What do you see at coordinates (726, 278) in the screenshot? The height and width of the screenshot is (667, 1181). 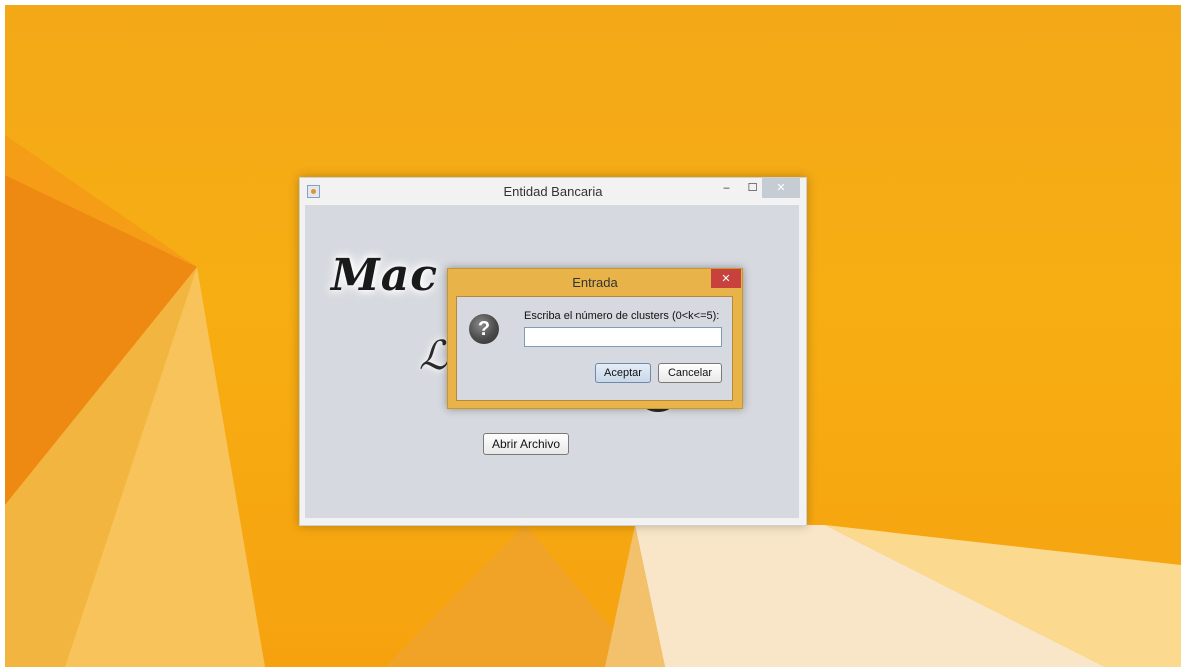 I see `dialog-close-button: ✕` at bounding box center [726, 278].